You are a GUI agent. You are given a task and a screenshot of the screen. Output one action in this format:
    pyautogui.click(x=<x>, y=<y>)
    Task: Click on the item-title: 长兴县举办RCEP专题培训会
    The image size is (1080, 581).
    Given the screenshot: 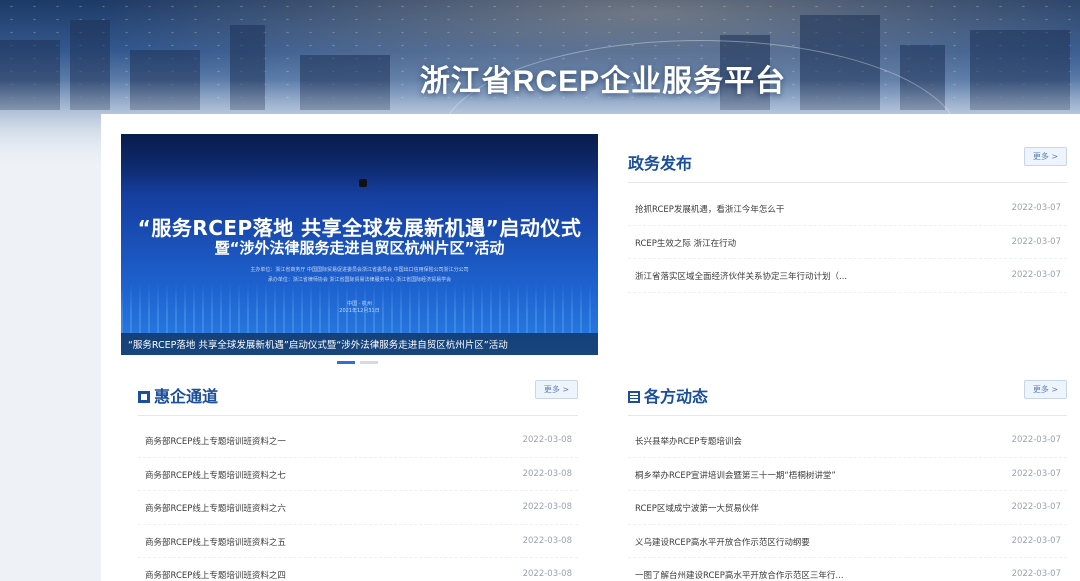 What is the action you would take?
    pyautogui.click(x=688, y=441)
    